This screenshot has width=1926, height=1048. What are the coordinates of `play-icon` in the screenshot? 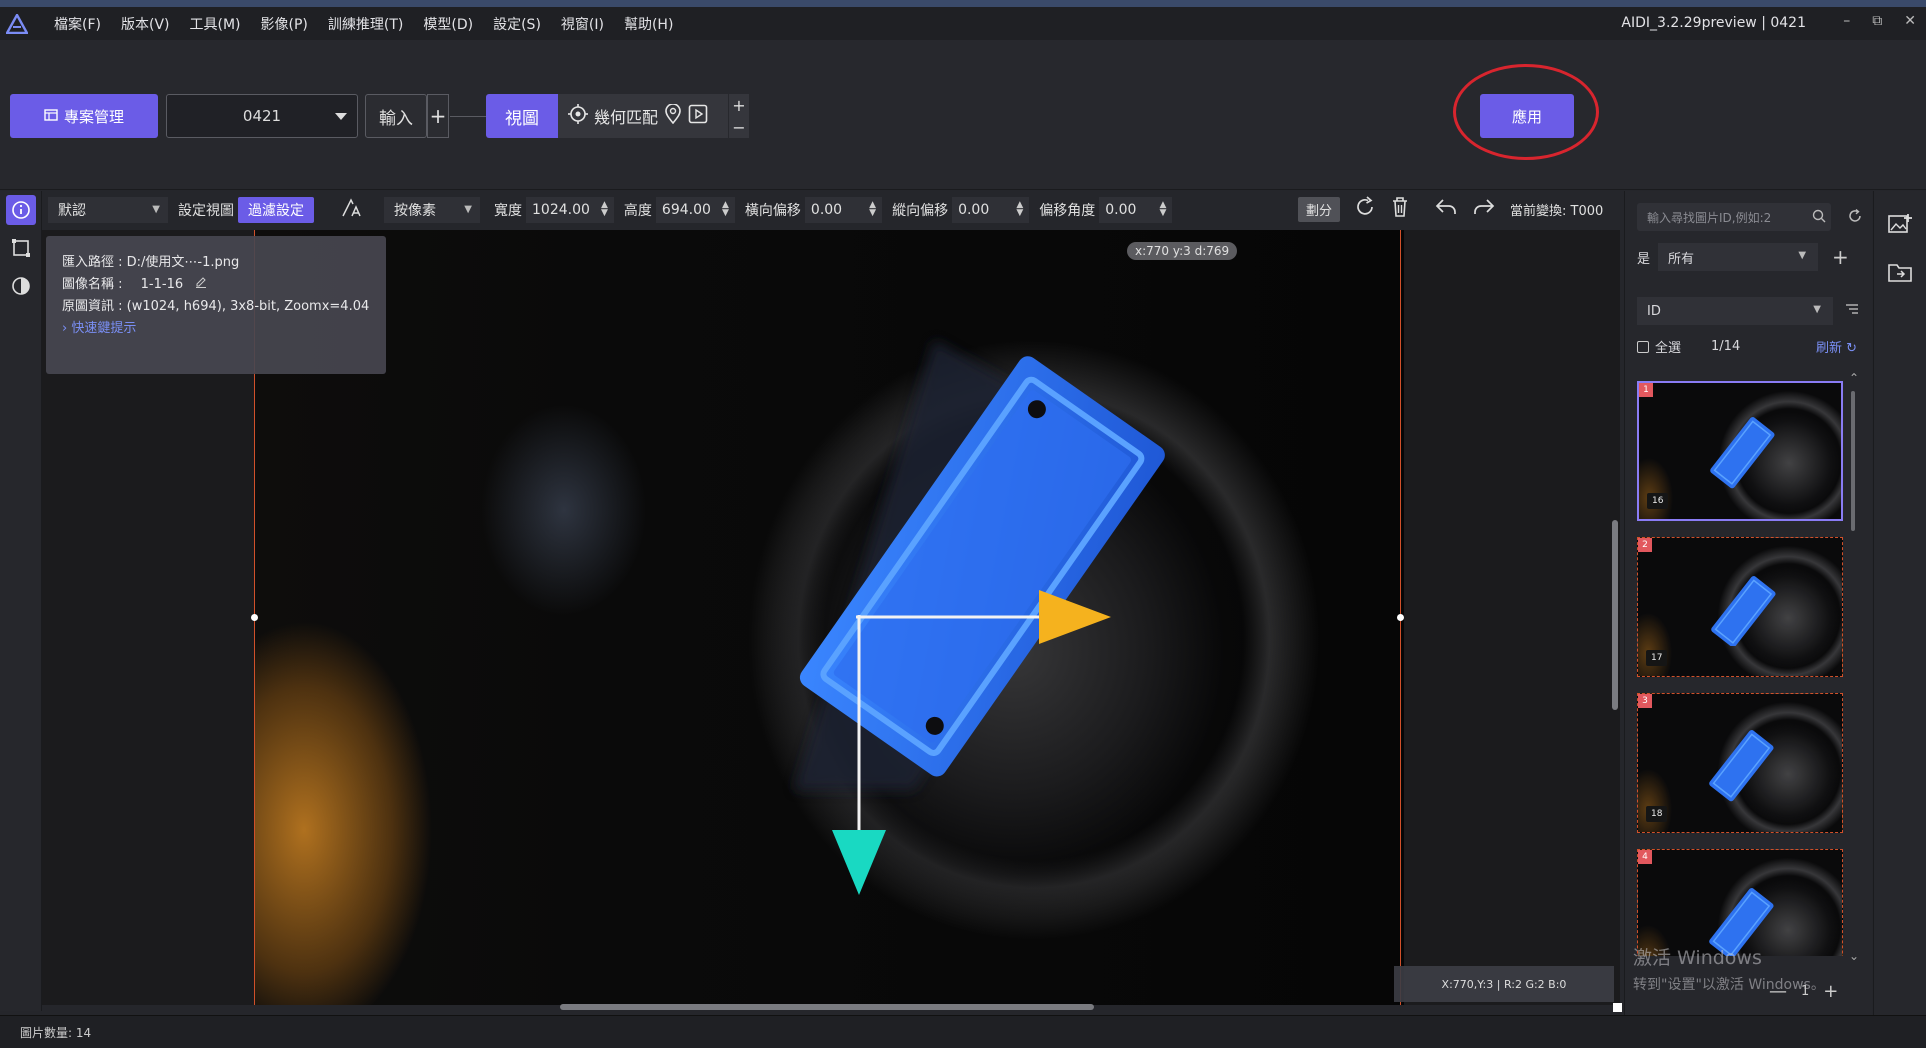 It's located at (698, 116).